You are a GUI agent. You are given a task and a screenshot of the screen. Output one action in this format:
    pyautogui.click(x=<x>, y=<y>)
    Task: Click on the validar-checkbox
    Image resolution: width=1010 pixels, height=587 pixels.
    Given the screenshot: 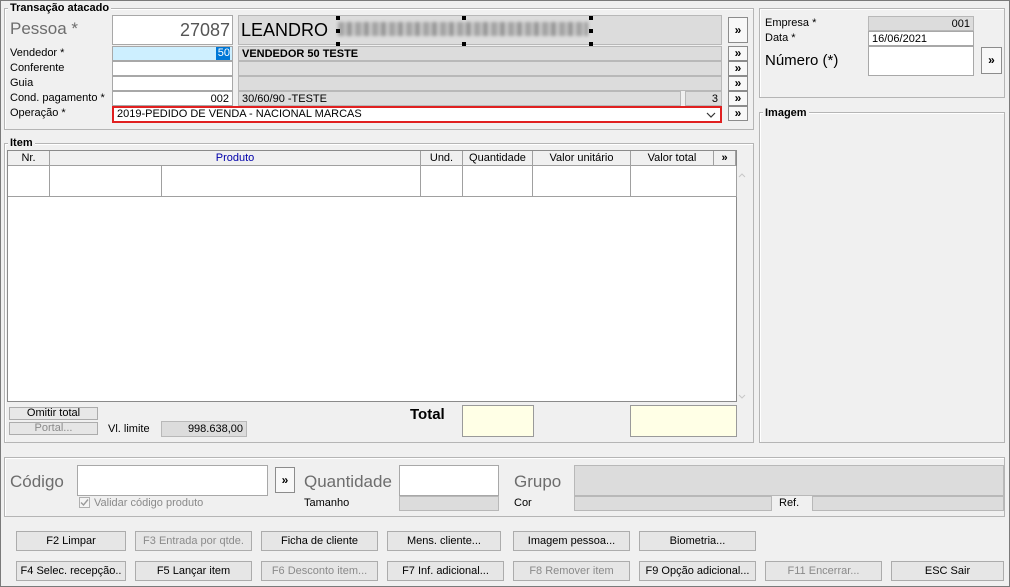 What is the action you would take?
    pyautogui.click(x=84, y=502)
    